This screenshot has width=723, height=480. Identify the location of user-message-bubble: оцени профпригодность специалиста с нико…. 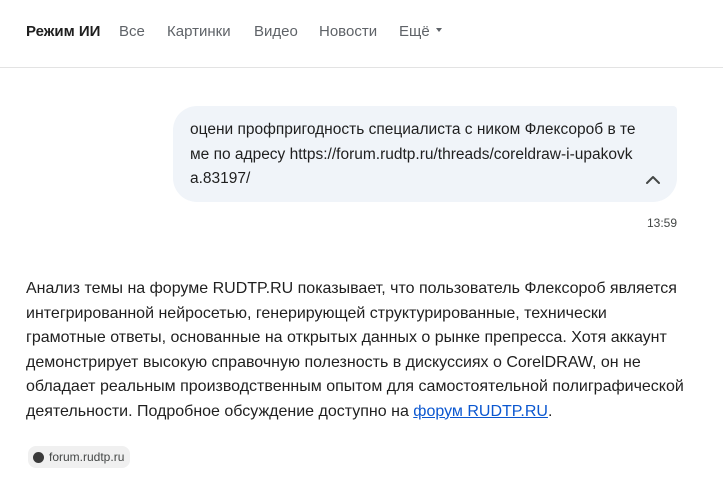
(425, 154).